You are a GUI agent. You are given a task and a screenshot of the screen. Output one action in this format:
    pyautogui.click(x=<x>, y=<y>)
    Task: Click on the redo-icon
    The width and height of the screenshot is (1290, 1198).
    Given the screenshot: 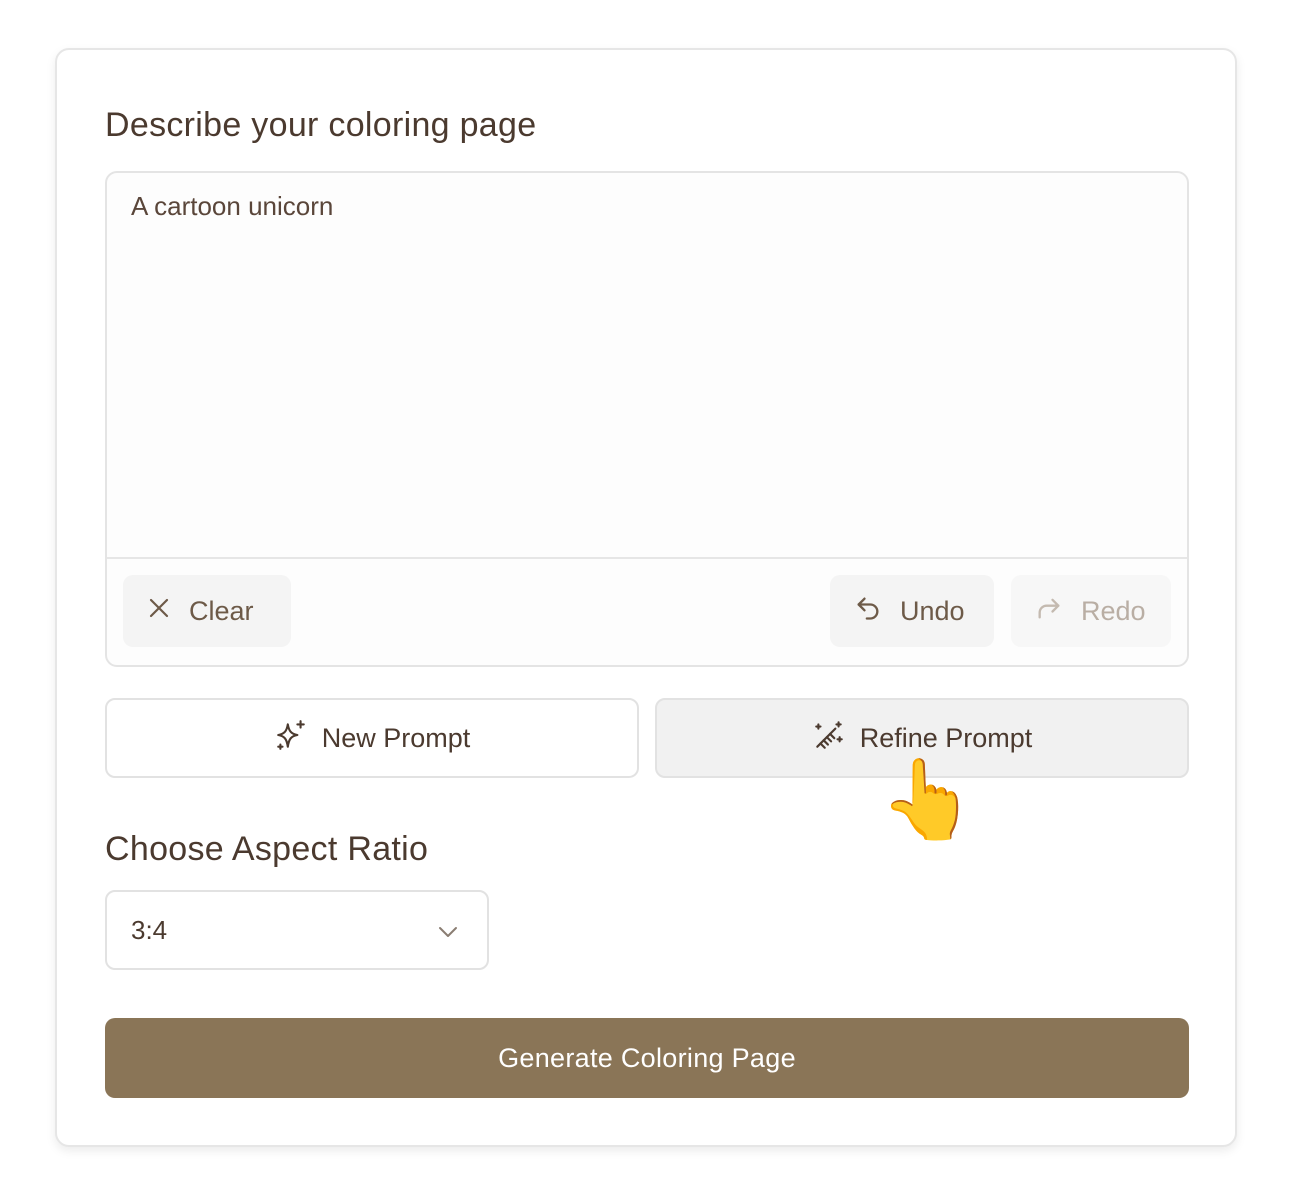 What is the action you would take?
    pyautogui.click(x=1049, y=611)
    